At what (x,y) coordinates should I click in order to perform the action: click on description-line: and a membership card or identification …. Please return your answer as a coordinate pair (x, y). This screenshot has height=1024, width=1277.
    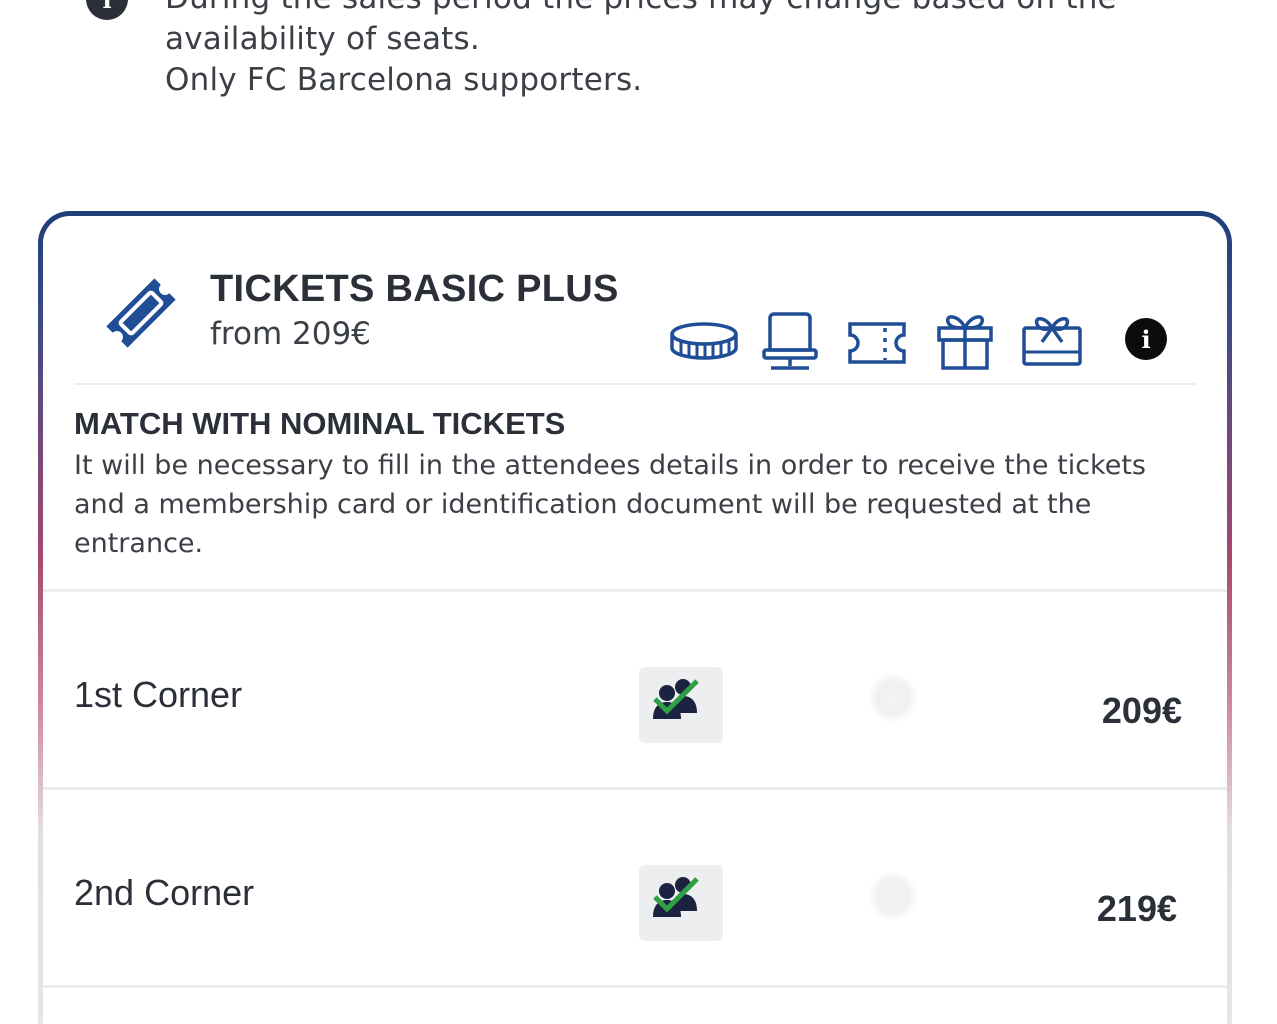
    Looking at the image, I should click on (583, 504).